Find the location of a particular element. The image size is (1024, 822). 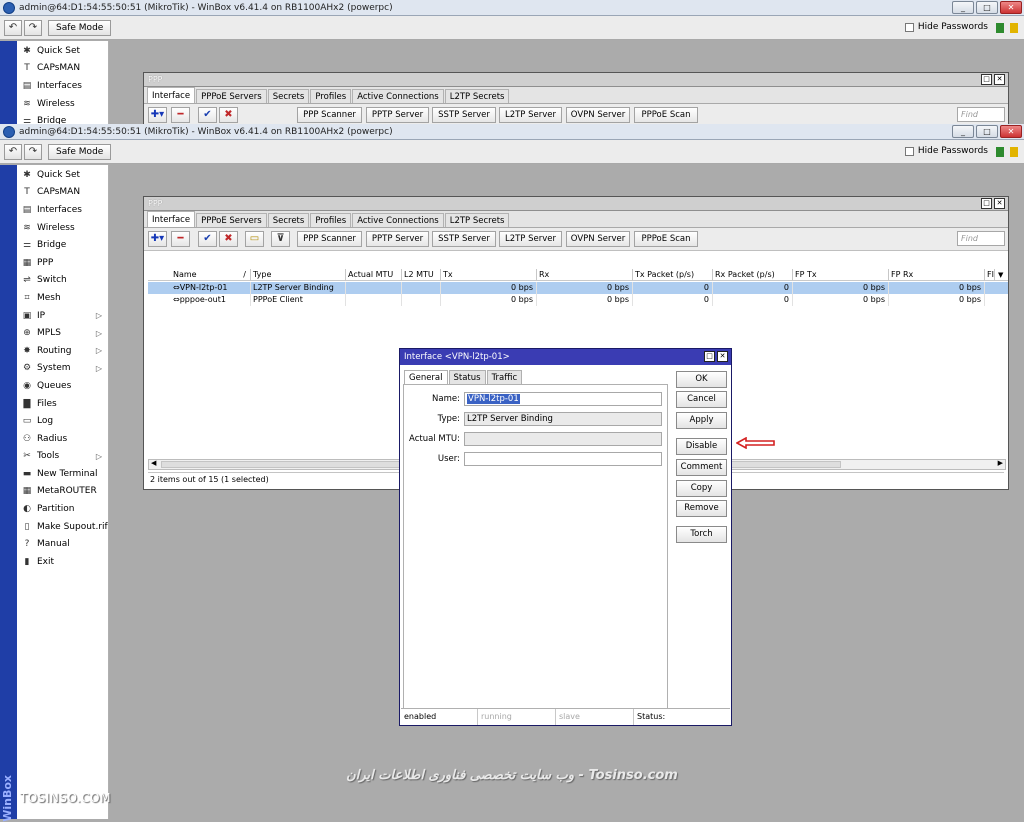

col-actual-mtu: Actual MTU is located at coordinates (374, 275).